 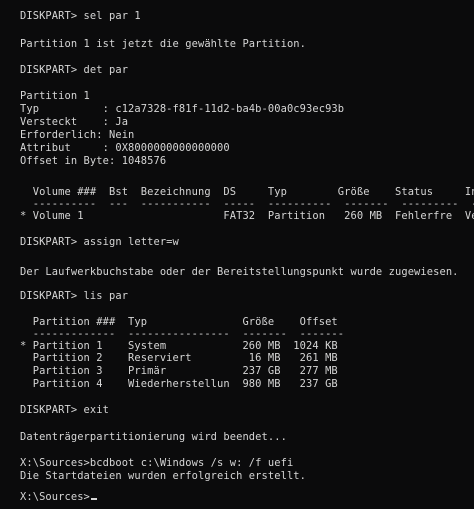 I want to click on console-line-offset: Offset in Byte: 1048576, so click(x=93, y=161).